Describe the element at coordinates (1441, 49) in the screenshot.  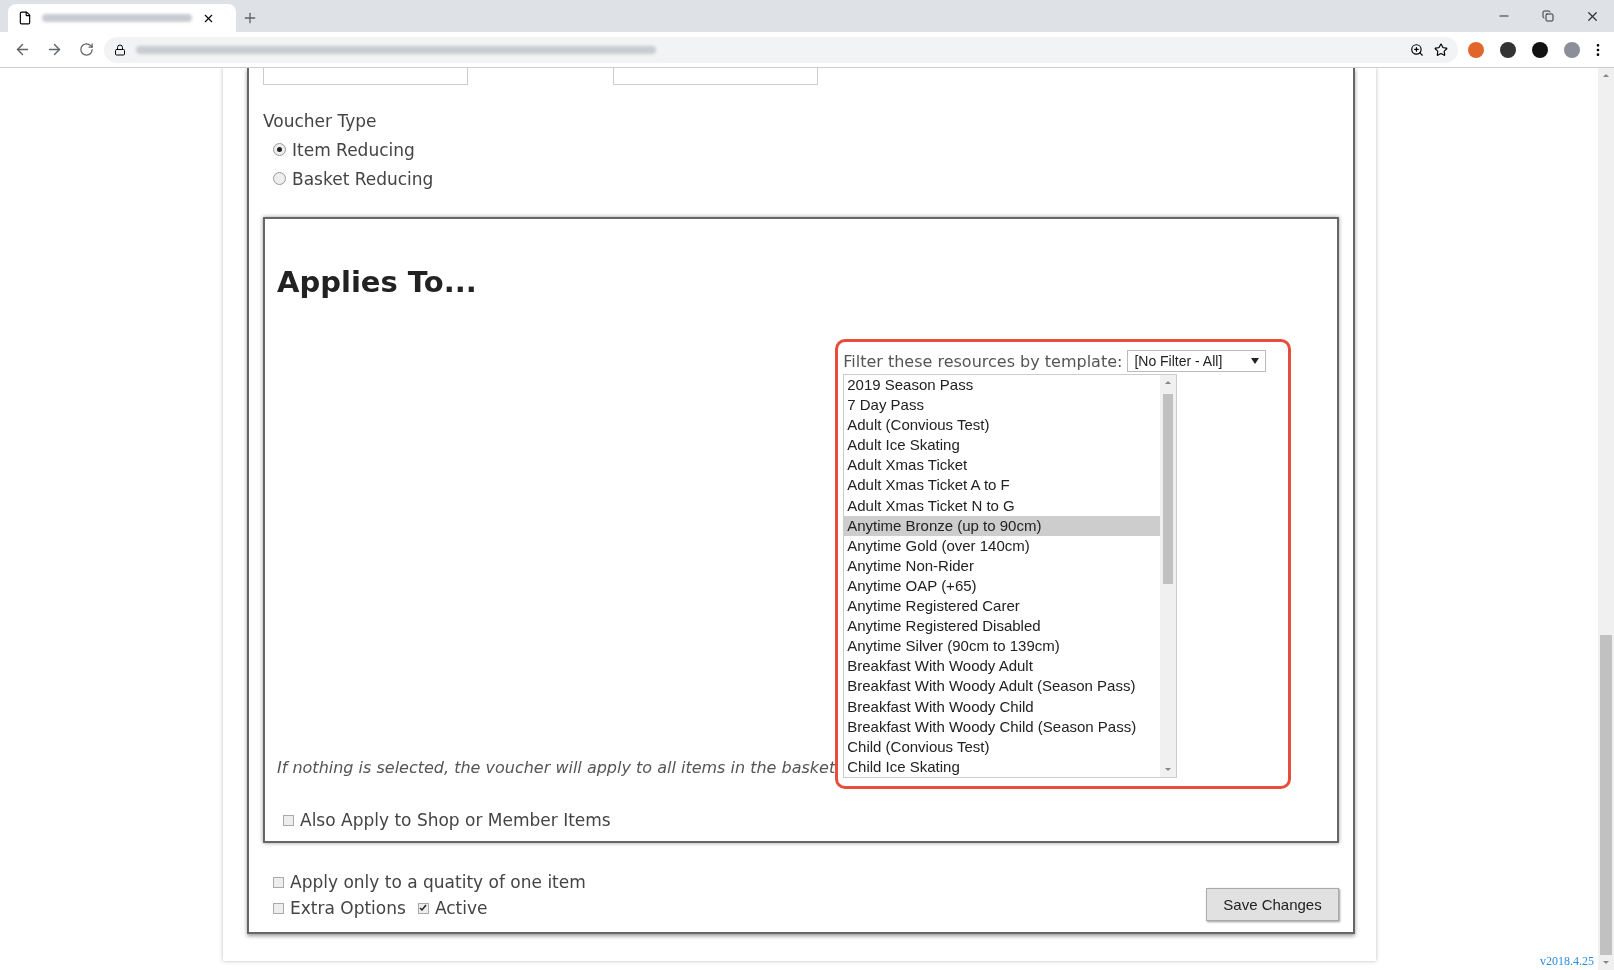
I see `star-icon` at that location.